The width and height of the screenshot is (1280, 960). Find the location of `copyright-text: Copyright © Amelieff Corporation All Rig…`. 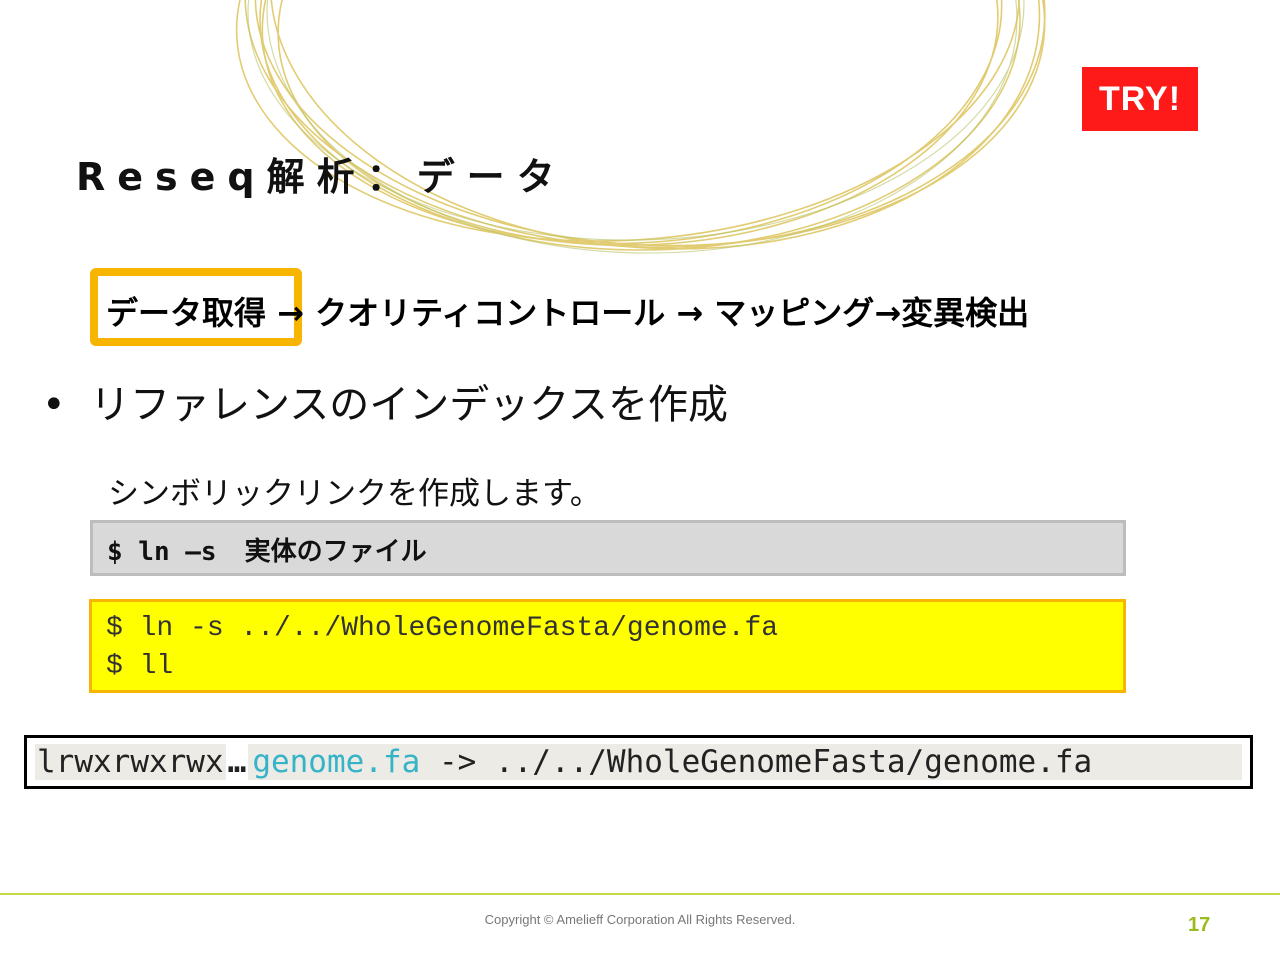

copyright-text: Copyright © Amelieff Corporation All Rig… is located at coordinates (640, 919).